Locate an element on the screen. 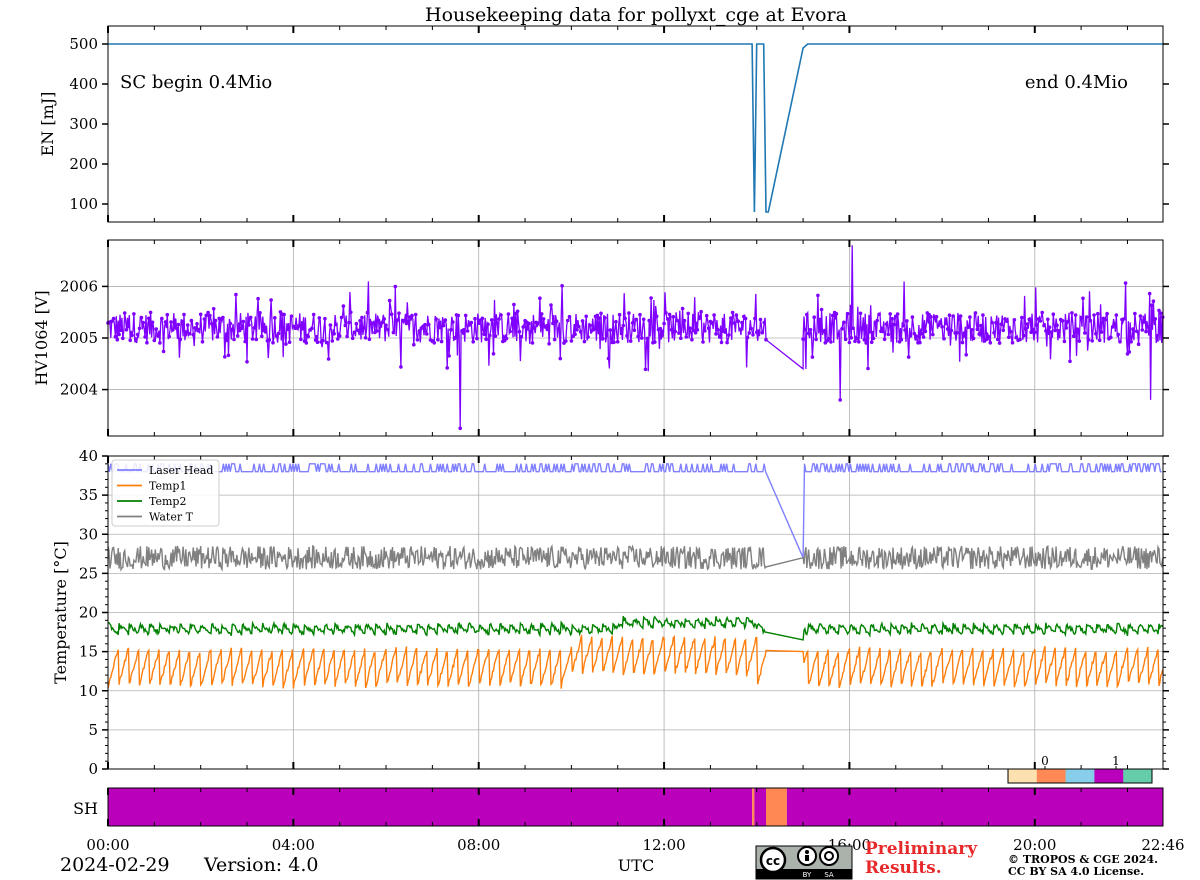 The height and width of the screenshot is (880, 1200). colorbar-segment is located at coordinates (1023, 776).